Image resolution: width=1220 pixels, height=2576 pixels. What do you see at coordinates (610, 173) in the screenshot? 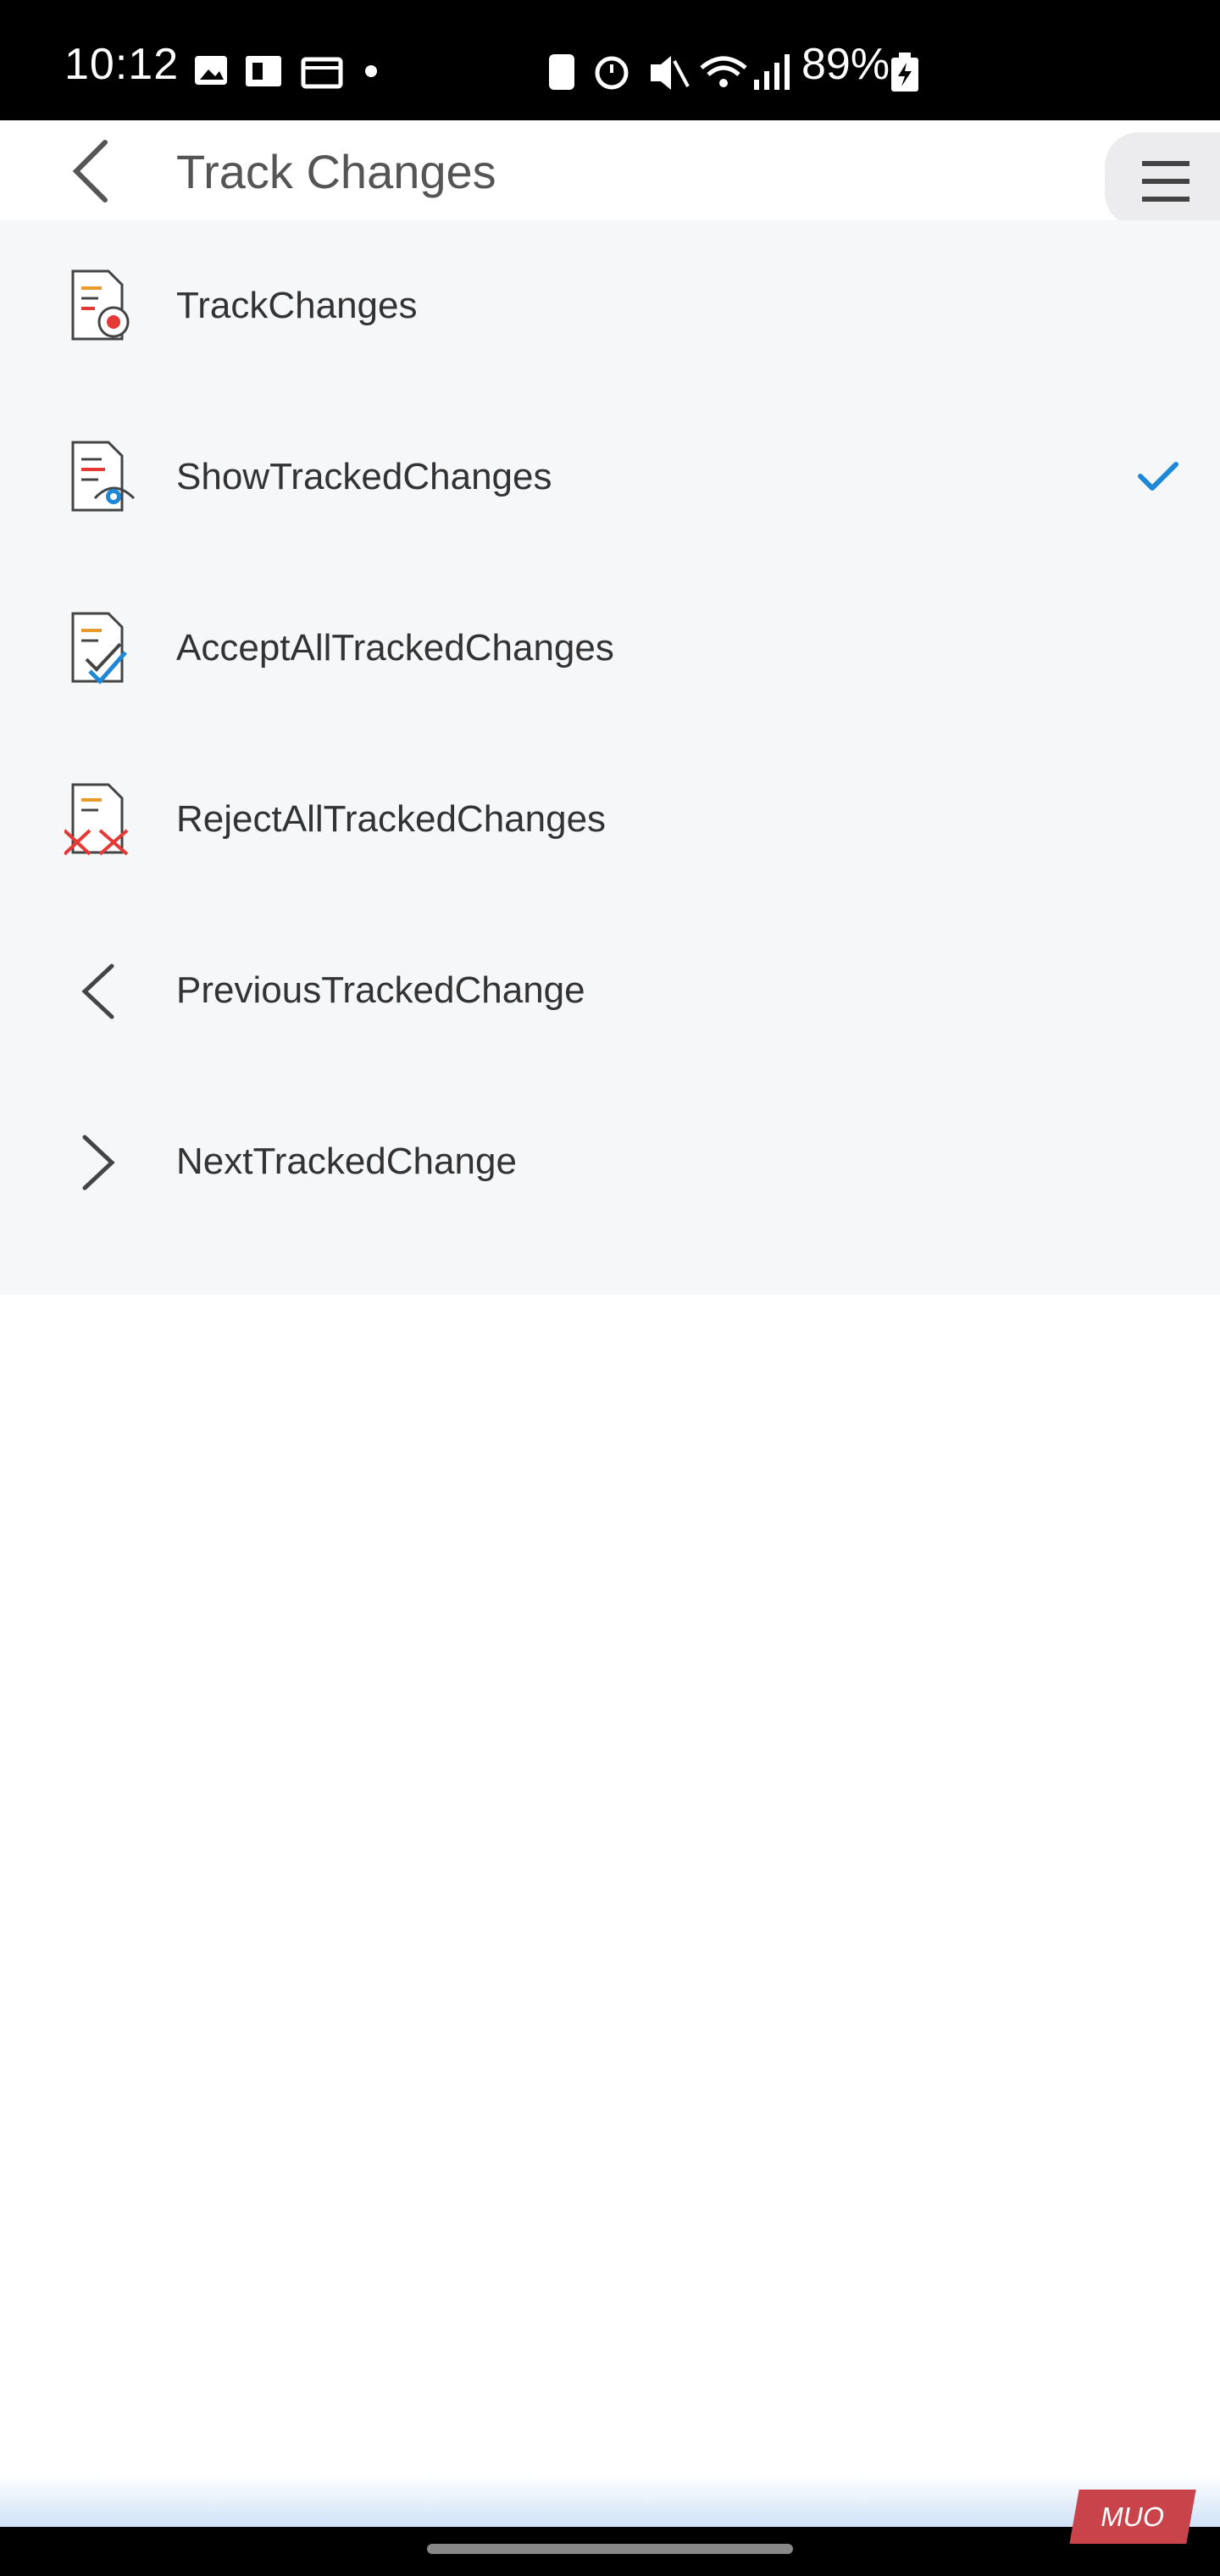
I see `app-header: Track Changes` at bounding box center [610, 173].